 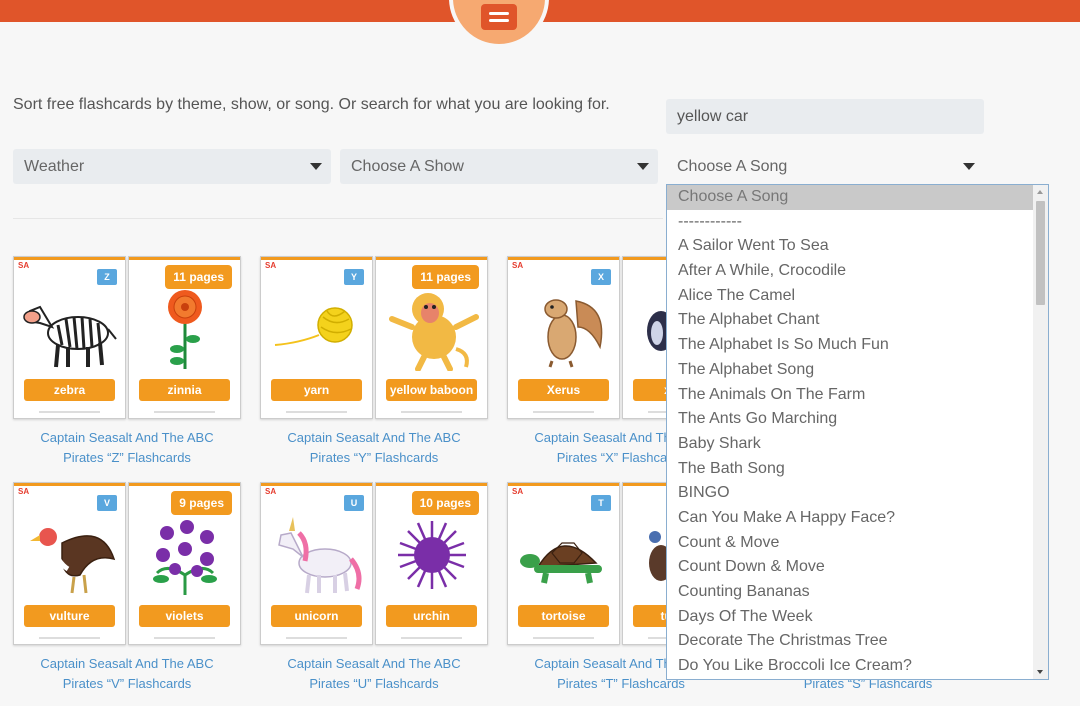 What do you see at coordinates (499, 166) in the screenshot?
I see `show-select: Choose A Show` at bounding box center [499, 166].